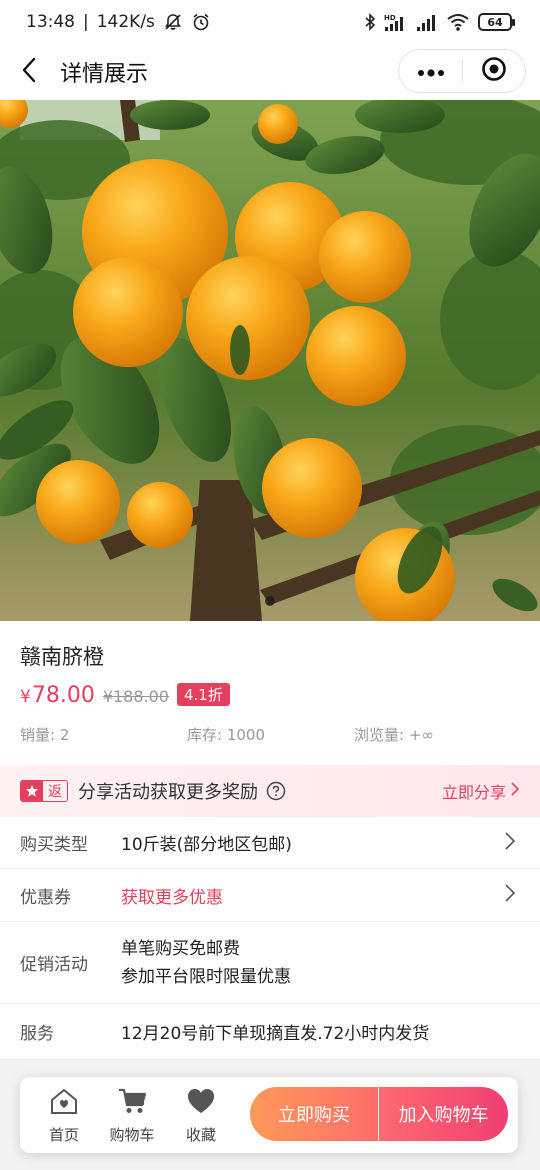  I want to click on mute-icon, so click(173, 22).